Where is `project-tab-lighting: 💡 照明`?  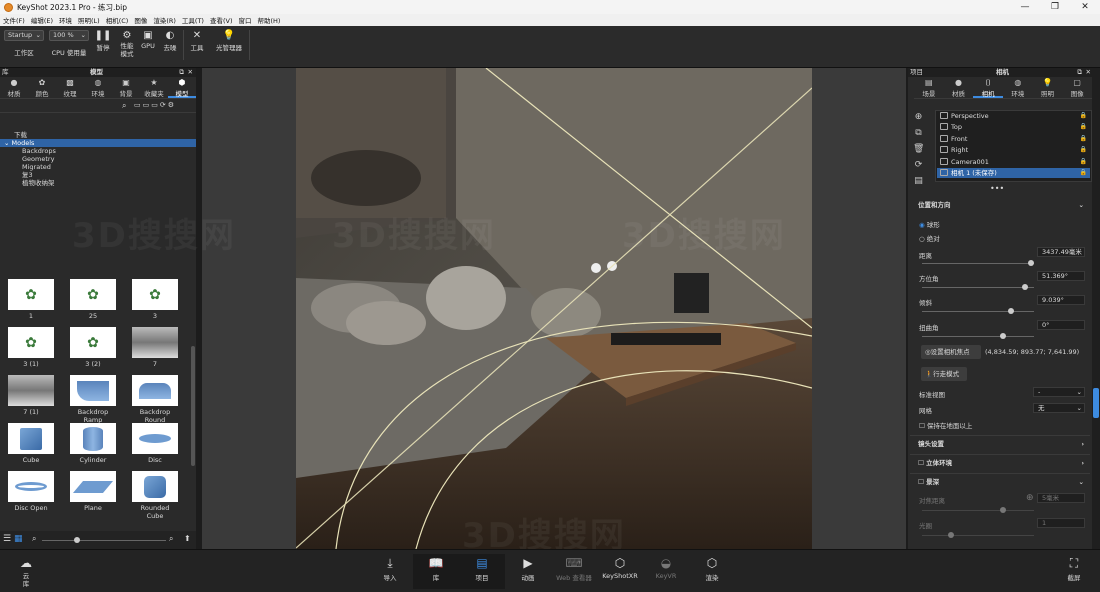 project-tab-lighting: 💡 照明 is located at coordinates (1048, 87).